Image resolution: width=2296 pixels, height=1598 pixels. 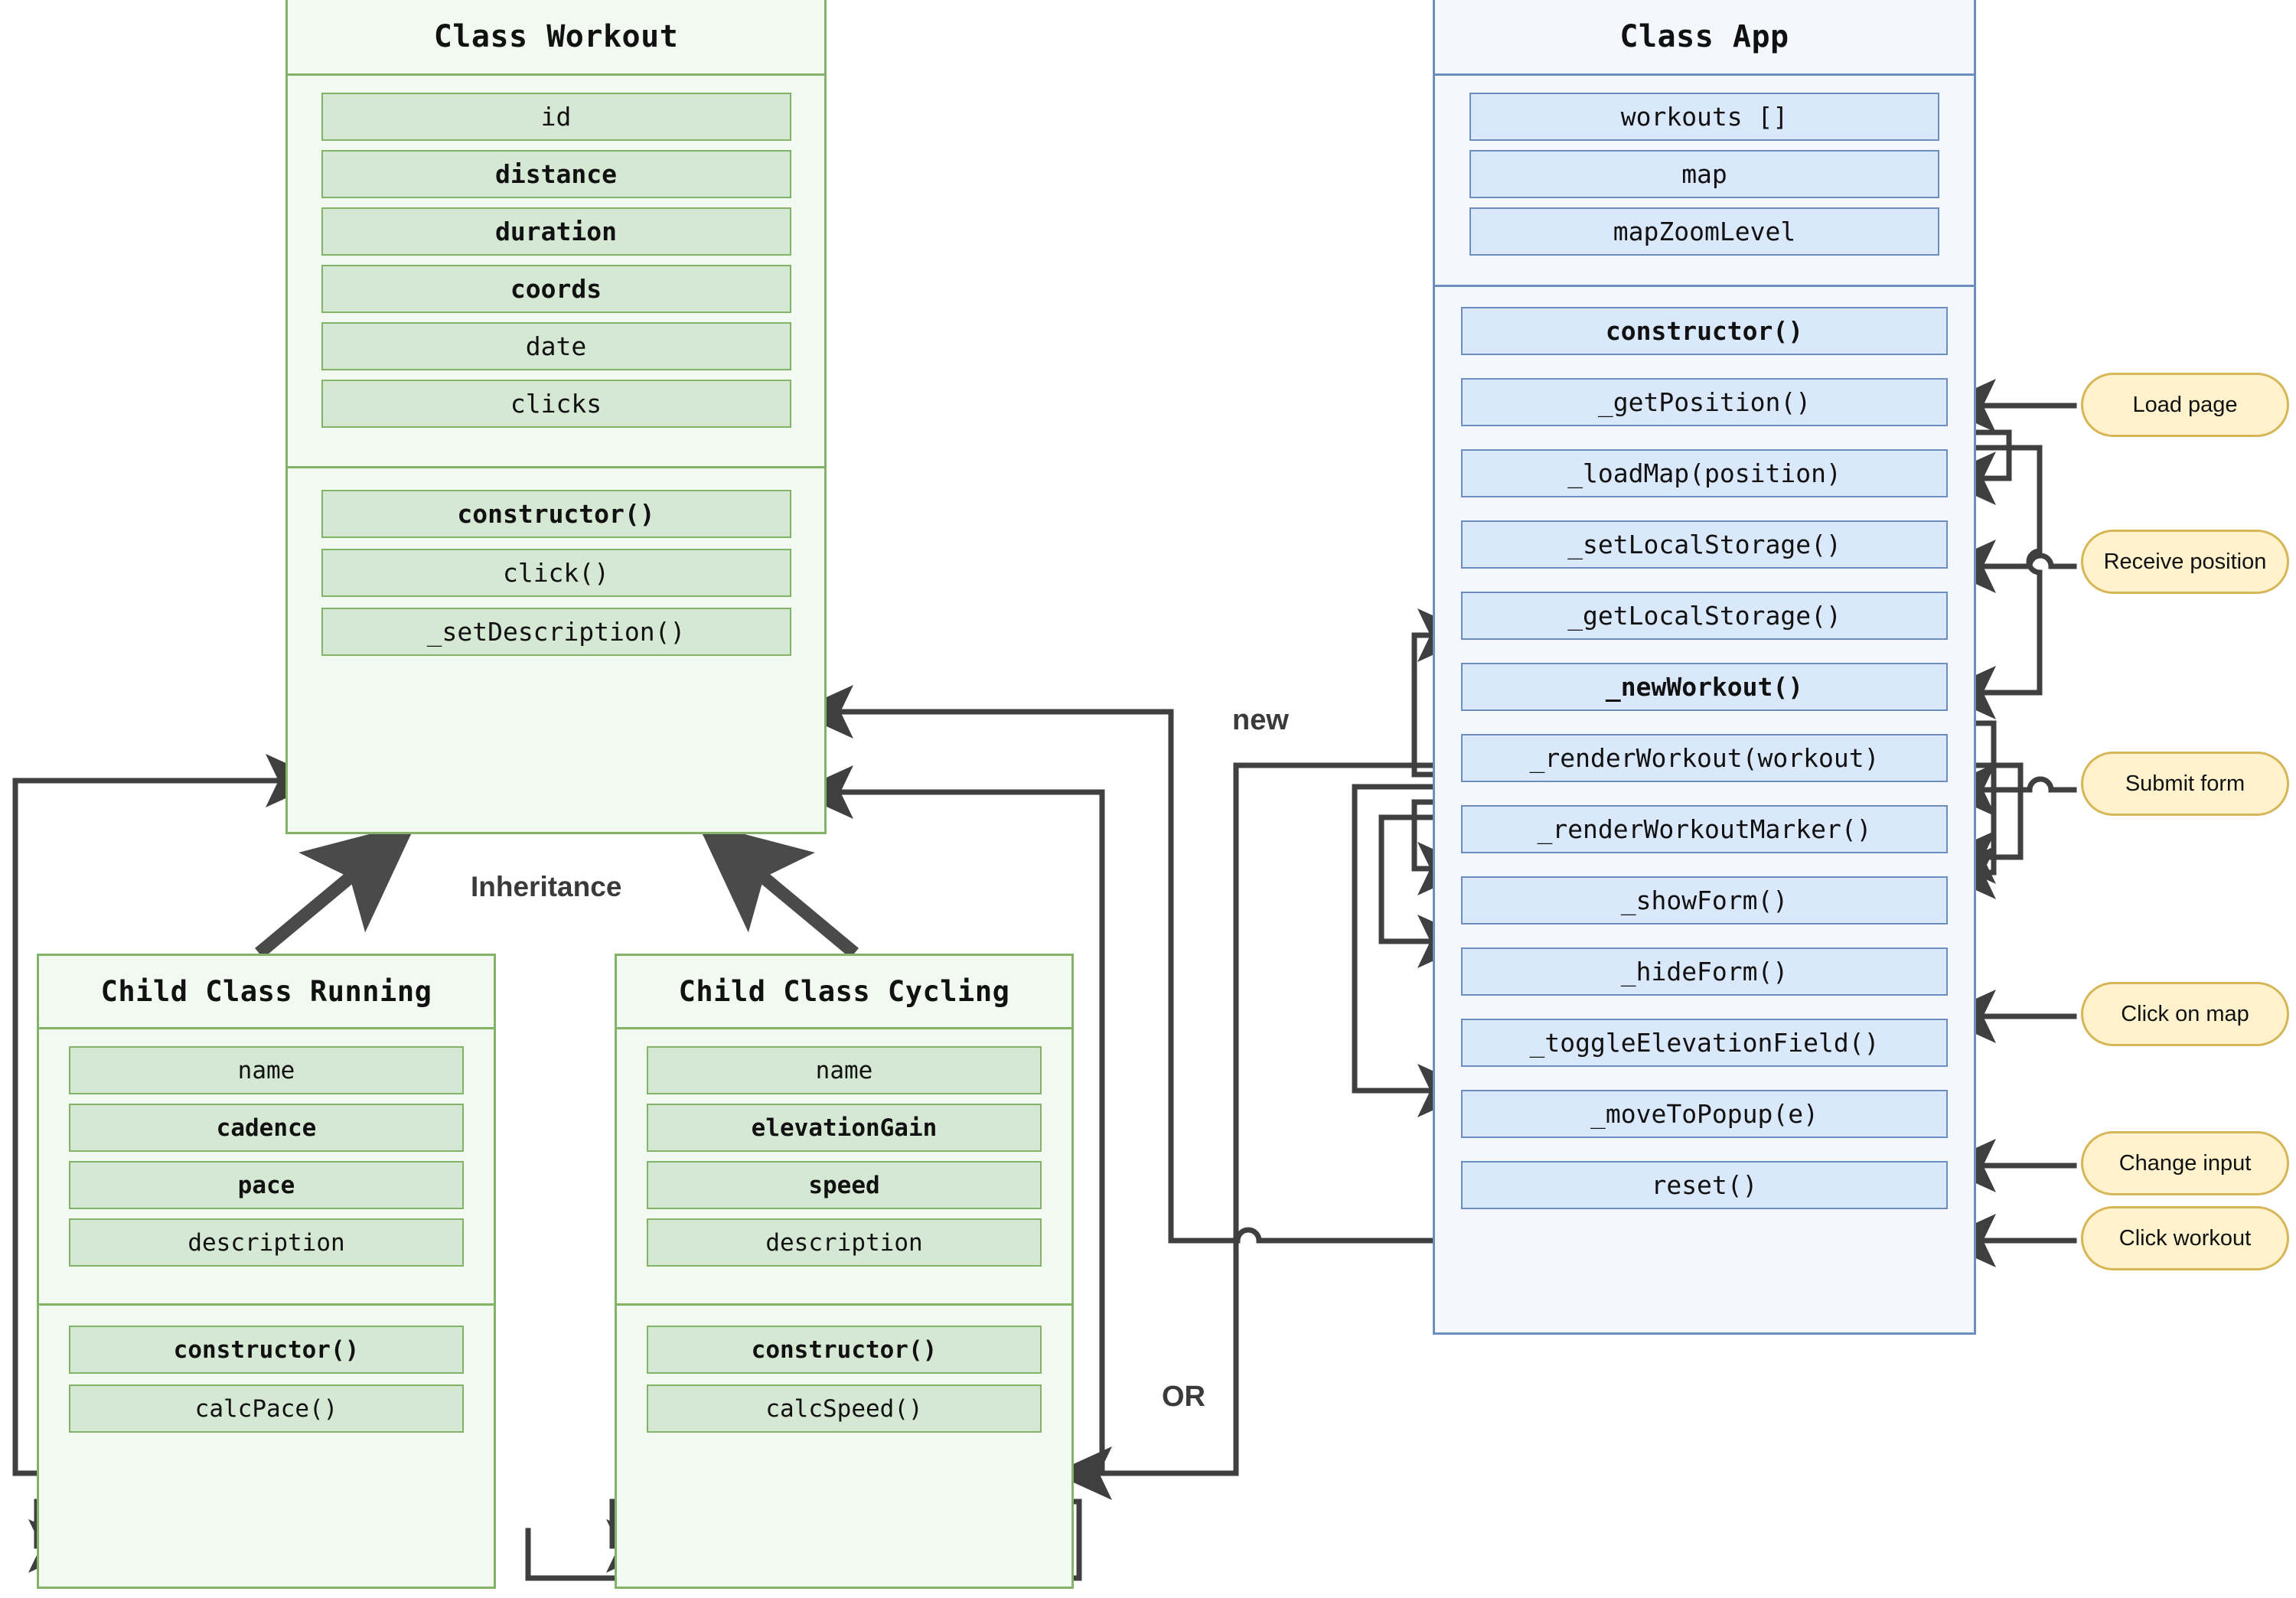 I want to click on method-app-constructor: constructor(), so click(x=1704, y=331).